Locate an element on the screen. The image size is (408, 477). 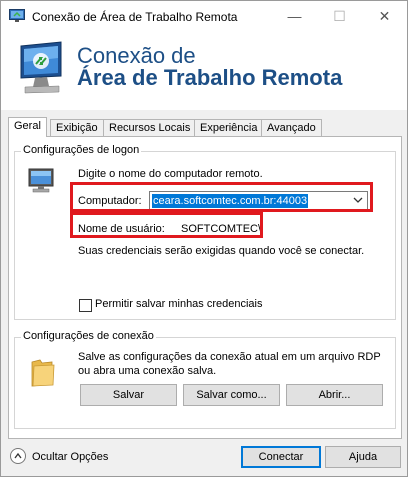
tab-exibicao: Exibição is located at coordinates (77, 127).